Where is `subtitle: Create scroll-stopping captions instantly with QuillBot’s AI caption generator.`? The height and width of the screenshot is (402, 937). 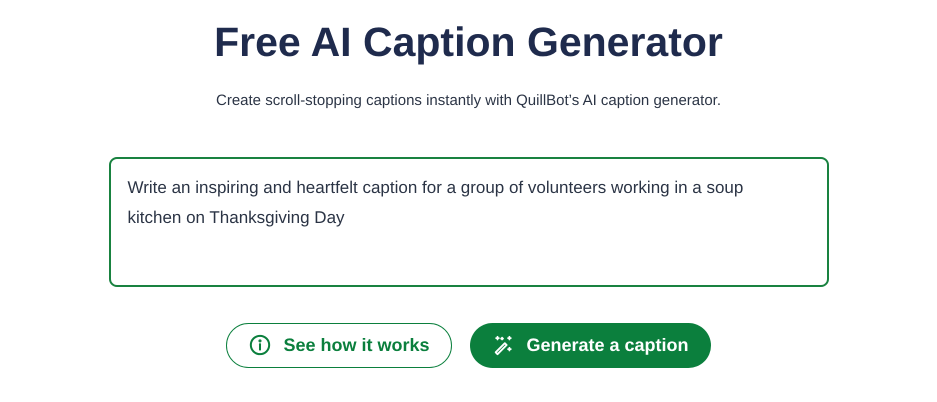
subtitle: Create scroll-stopping captions instantly with QuillBot’s AI caption generator. is located at coordinates (468, 101).